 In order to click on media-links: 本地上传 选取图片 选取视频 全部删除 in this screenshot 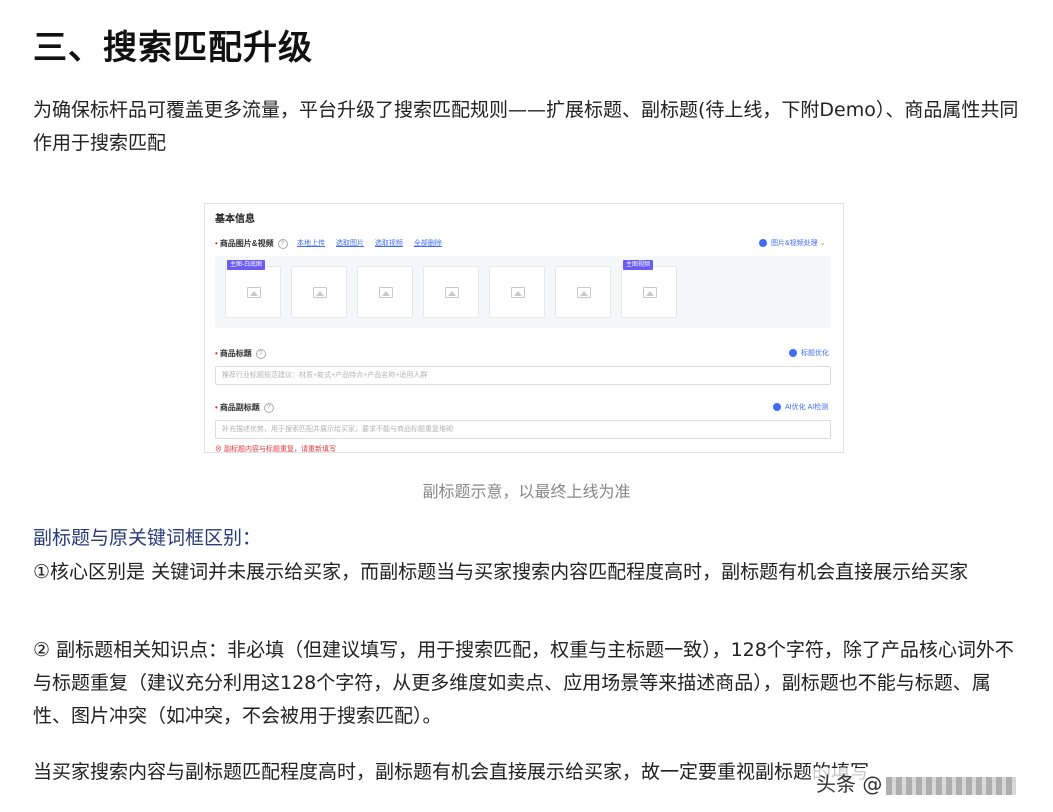, I will do `click(374, 243)`.